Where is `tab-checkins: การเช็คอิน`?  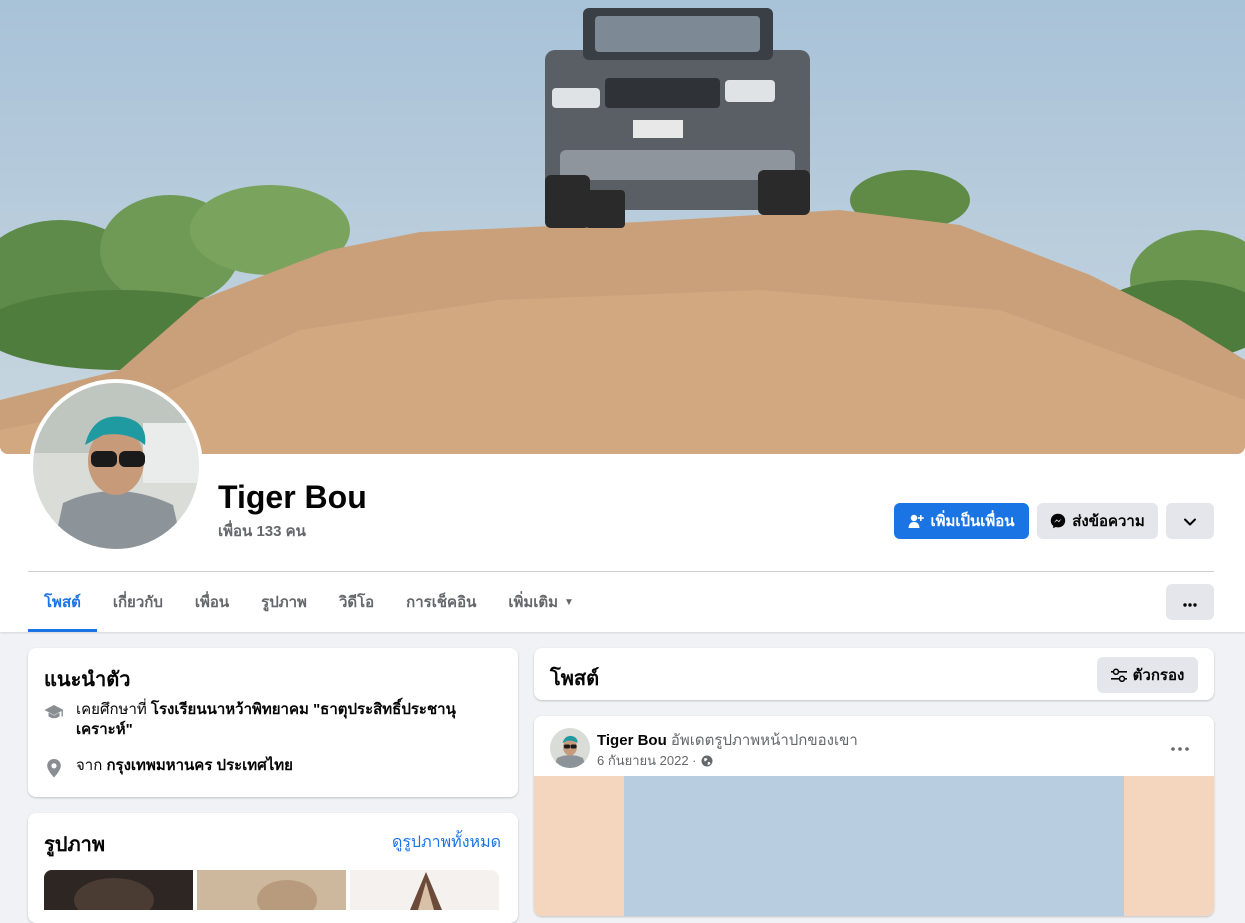 tab-checkins: การเช็คอิน is located at coordinates (441, 602).